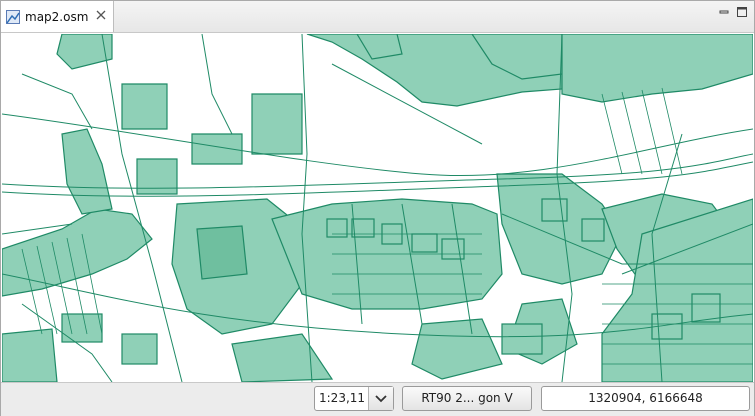 The height and width of the screenshot is (416, 755). Describe the element at coordinates (57, 101) in the screenshot. I see `street` at that location.